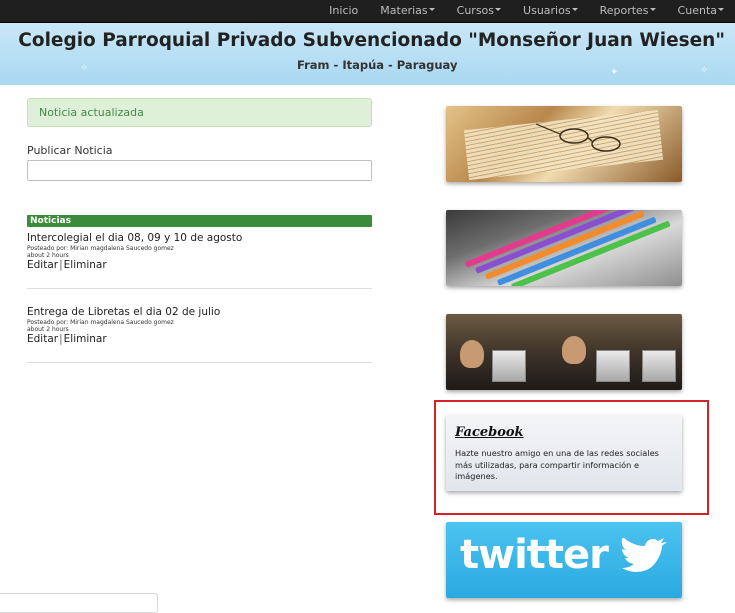 The image size is (735, 613). What do you see at coordinates (697, 10) in the screenshot?
I see `nav-item-label: Cuenta` at bounding box center [697, 10].